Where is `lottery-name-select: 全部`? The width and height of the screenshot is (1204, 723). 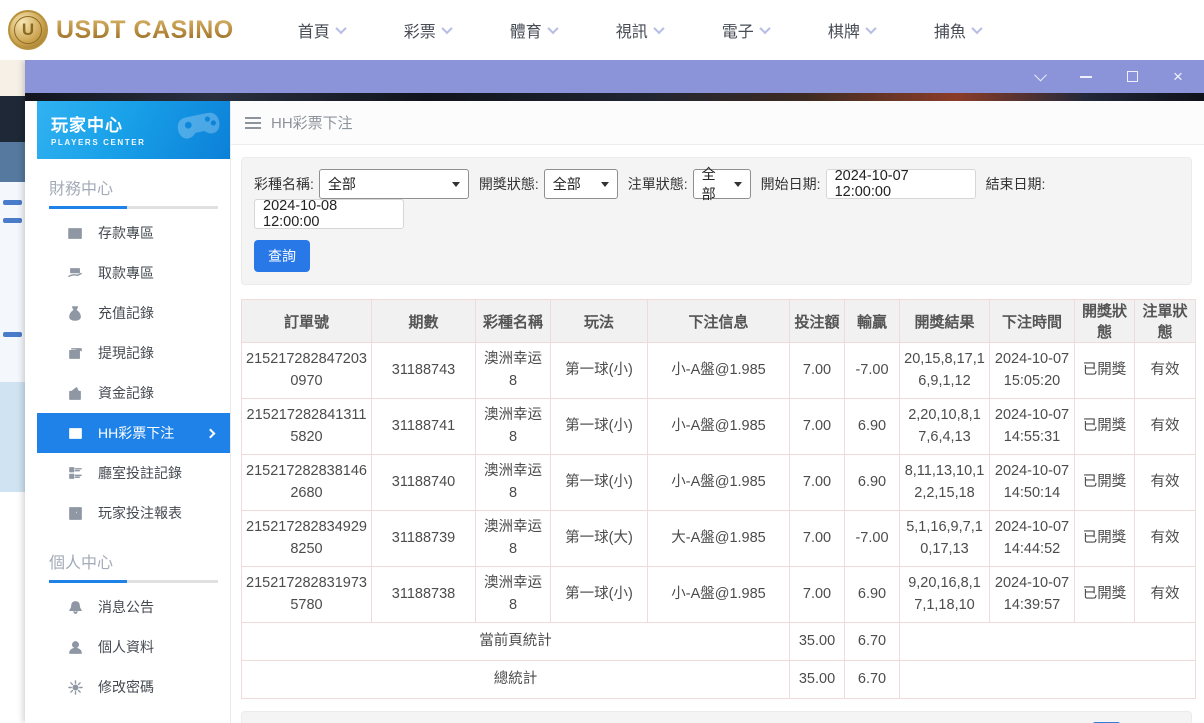 lottery-name-select: 全部 is located at coordinates (393, 184).